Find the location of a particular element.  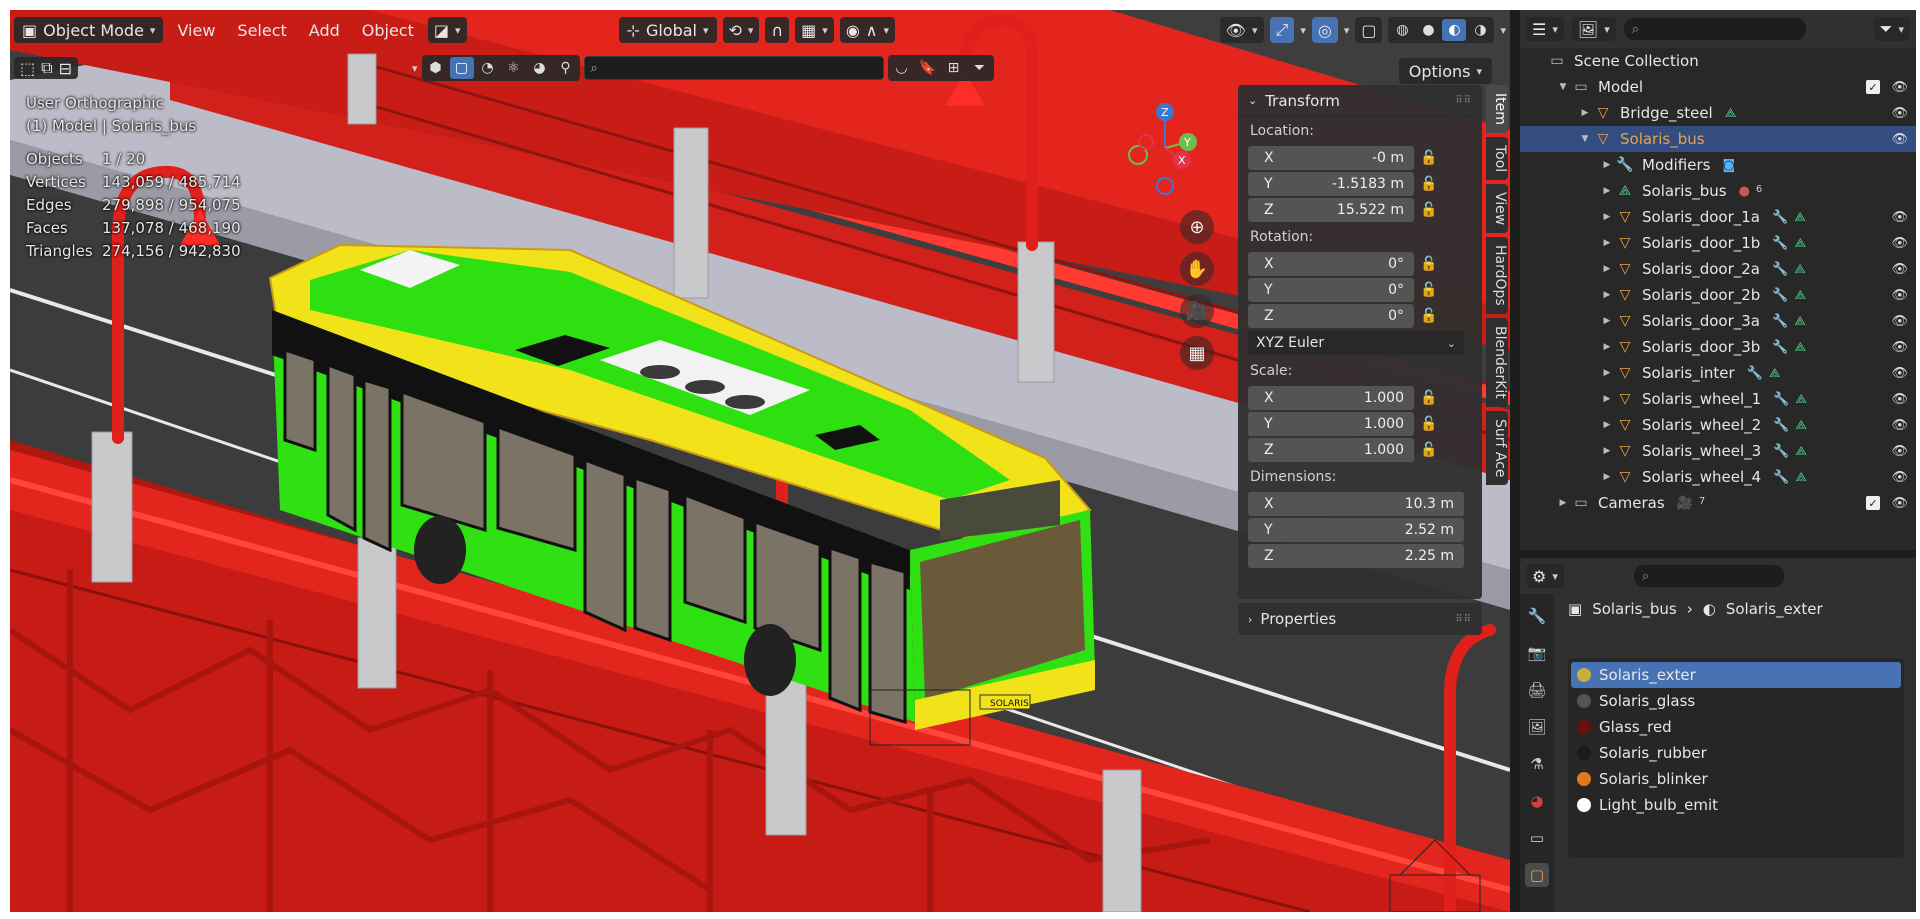

outliner-filter-dropdown: ⏷ ▾ is located at coordinates (1891, 29).